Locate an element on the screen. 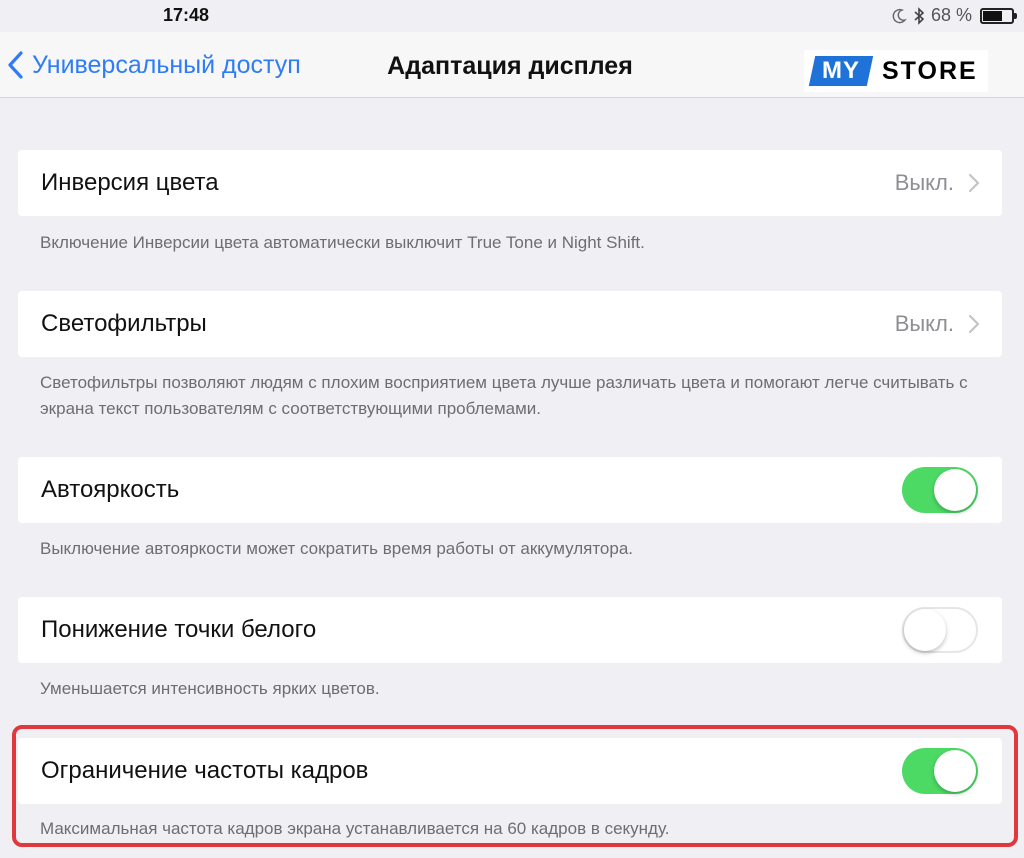  auto-brightness-label: Автояркость is located at coordinates (110, 489).